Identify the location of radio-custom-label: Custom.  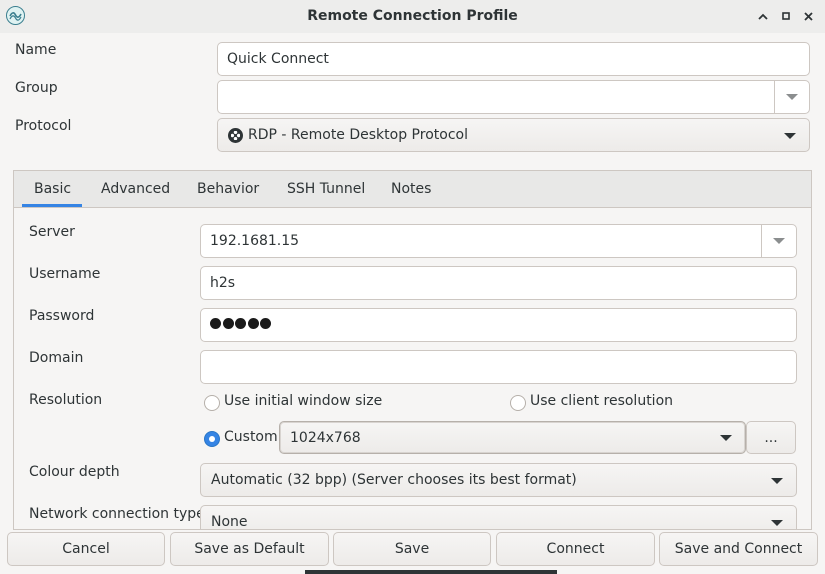
(251, 437).